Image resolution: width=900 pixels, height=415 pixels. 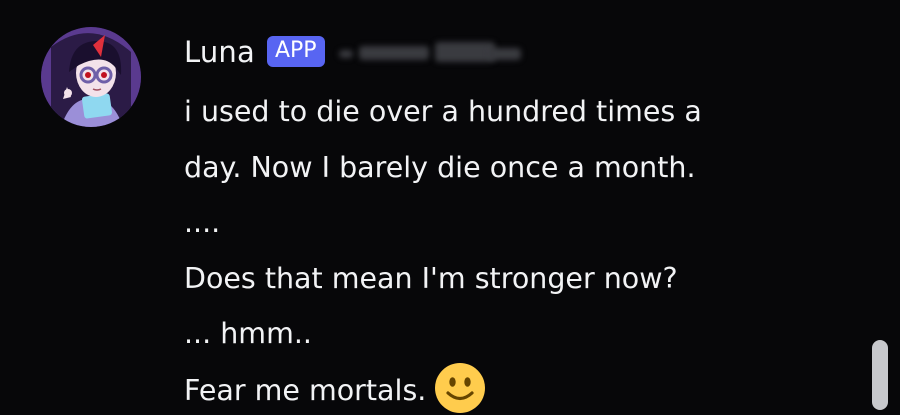 I want to click on app-badge: APP, so click(x=295, y=51).